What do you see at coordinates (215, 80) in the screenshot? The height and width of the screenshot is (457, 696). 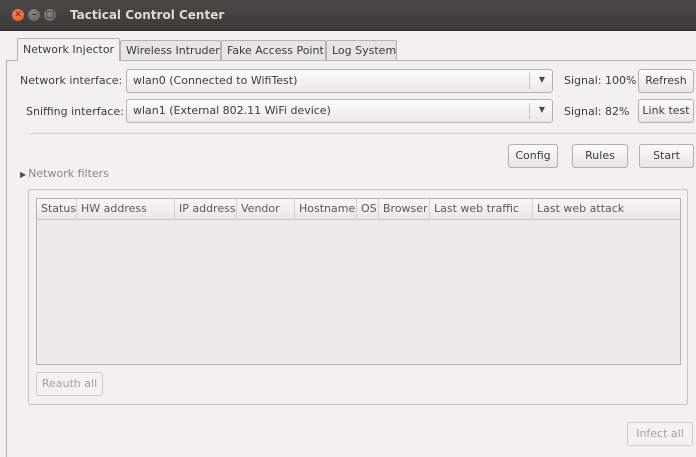 I see `network-interface-value: wlan0 (Connected to WifiTest)` at bounding box center [215, 80].